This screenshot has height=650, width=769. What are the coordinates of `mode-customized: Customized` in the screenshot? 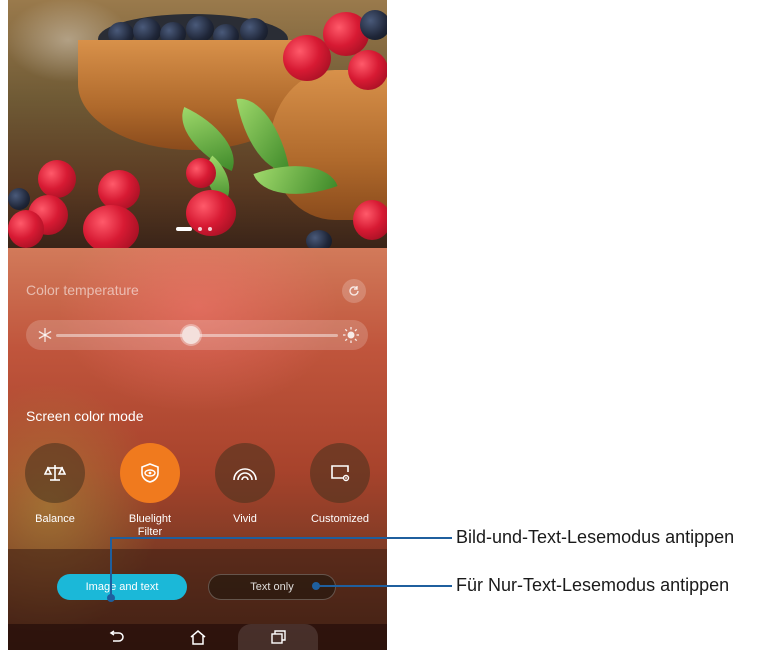 It's located at (340, 484).